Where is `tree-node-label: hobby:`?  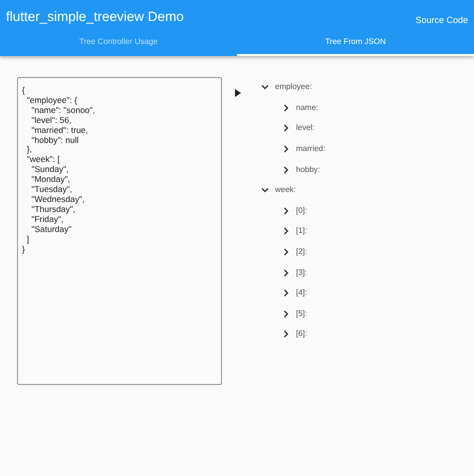
tree-node-label: hobby: is located at coordinates (308, 170).